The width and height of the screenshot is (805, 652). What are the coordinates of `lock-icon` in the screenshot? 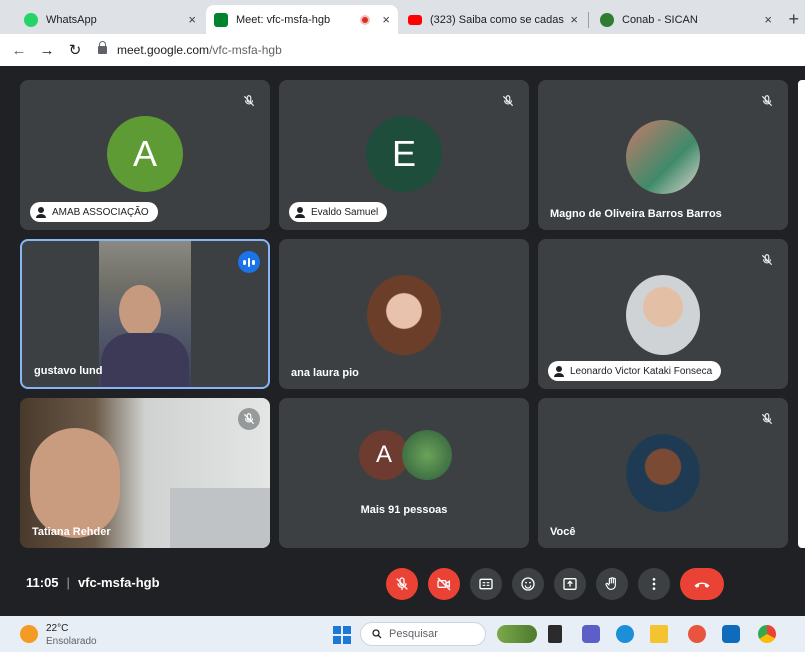 It's located at (102, 47).